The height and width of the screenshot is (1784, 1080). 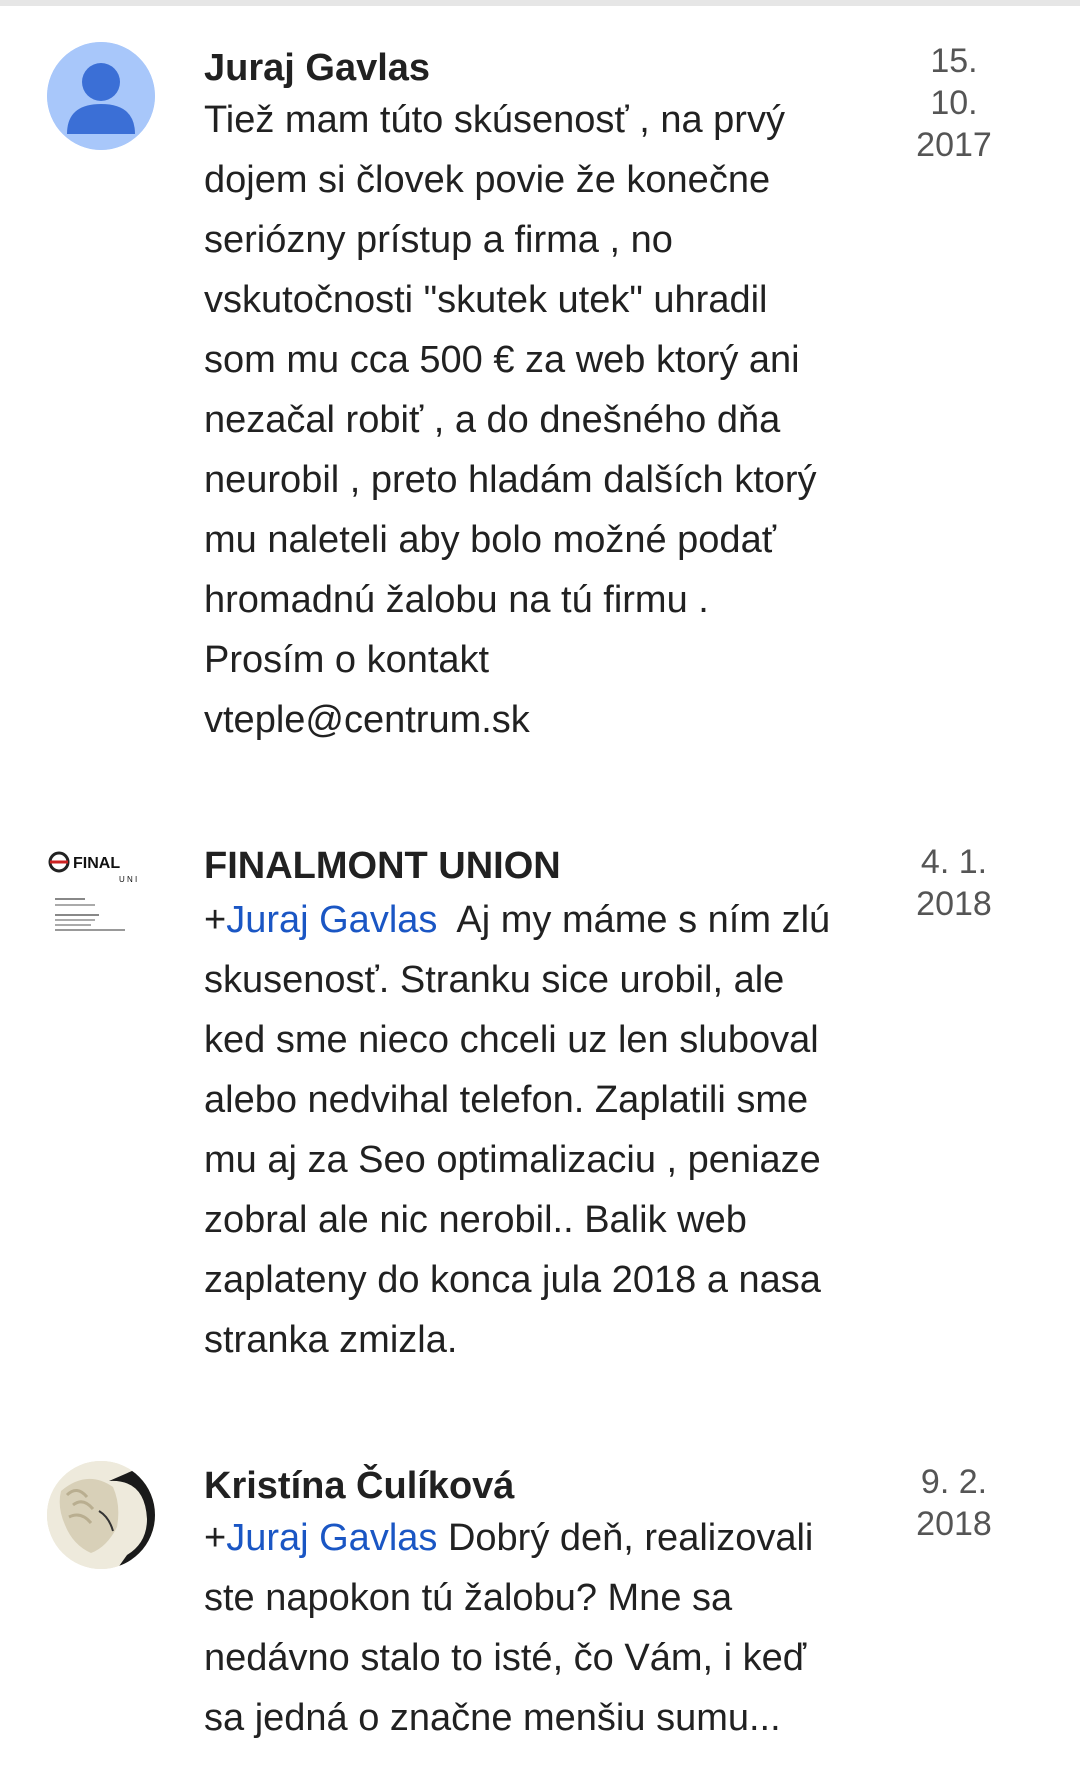 What do you see at coordinates (505, 1658) in the screenshot?
I see `comment-text-line: nedávno stalo to isté, čo Vám, i keď` at bounding box center [505, 1658].